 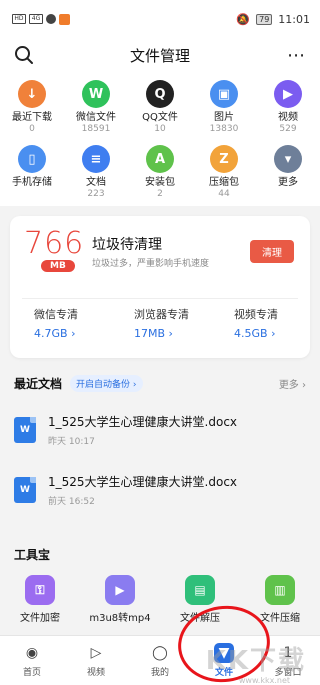 What do you see at coordinates (36, 19) in the screenshot?
I see `signal-icon: 4G` at bounding box center [36, 19].